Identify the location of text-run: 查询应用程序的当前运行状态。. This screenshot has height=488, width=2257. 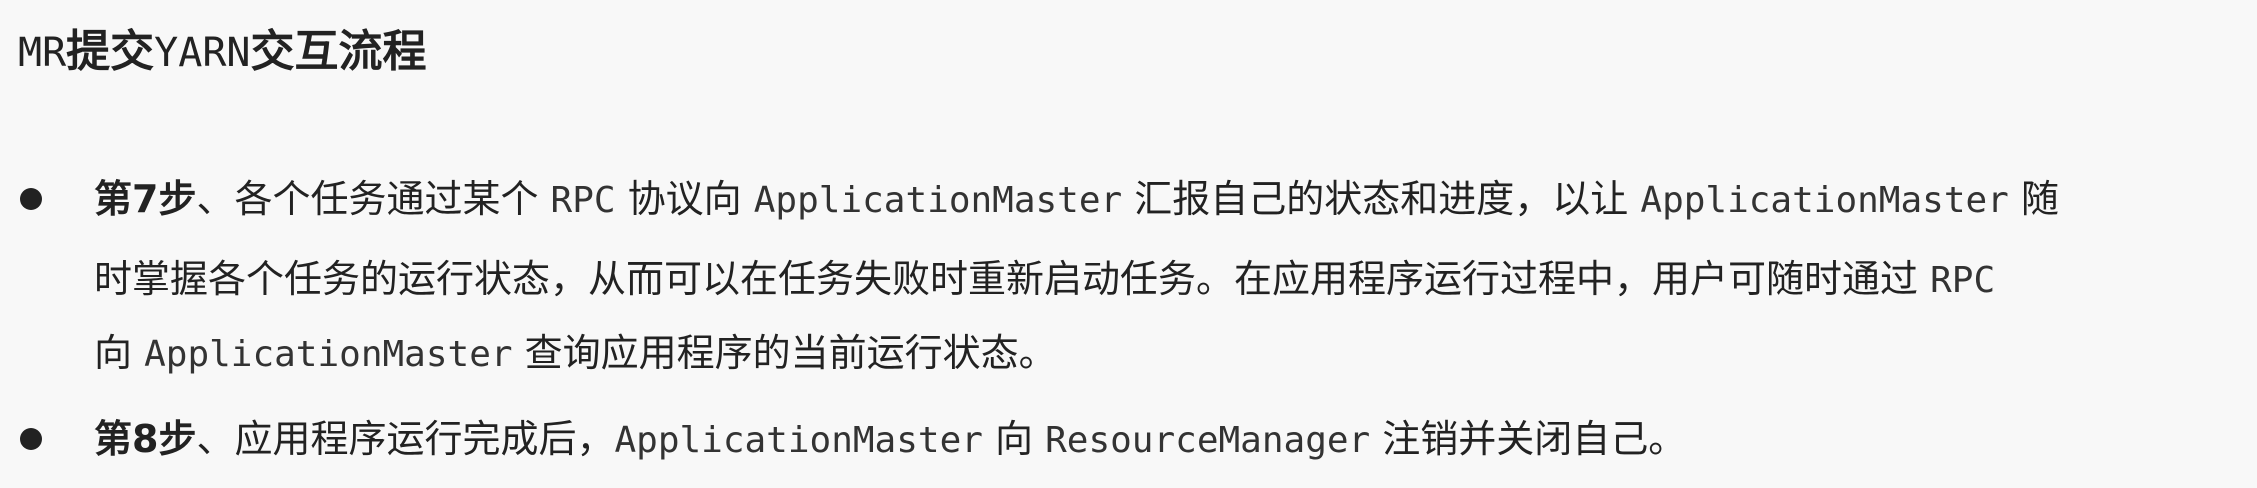
(784, 353).